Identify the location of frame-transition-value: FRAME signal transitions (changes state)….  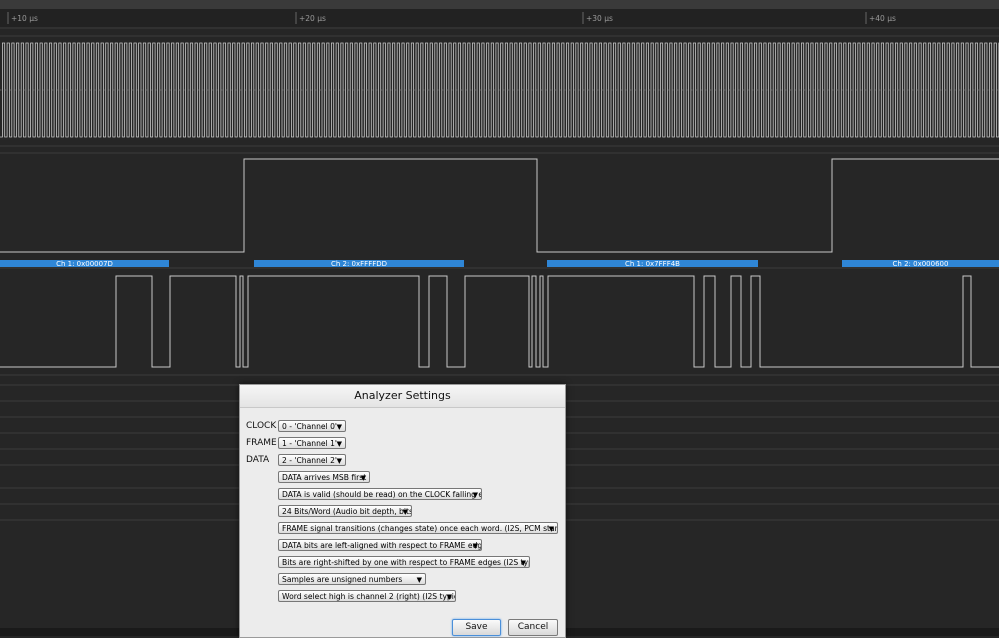
(420, 528).